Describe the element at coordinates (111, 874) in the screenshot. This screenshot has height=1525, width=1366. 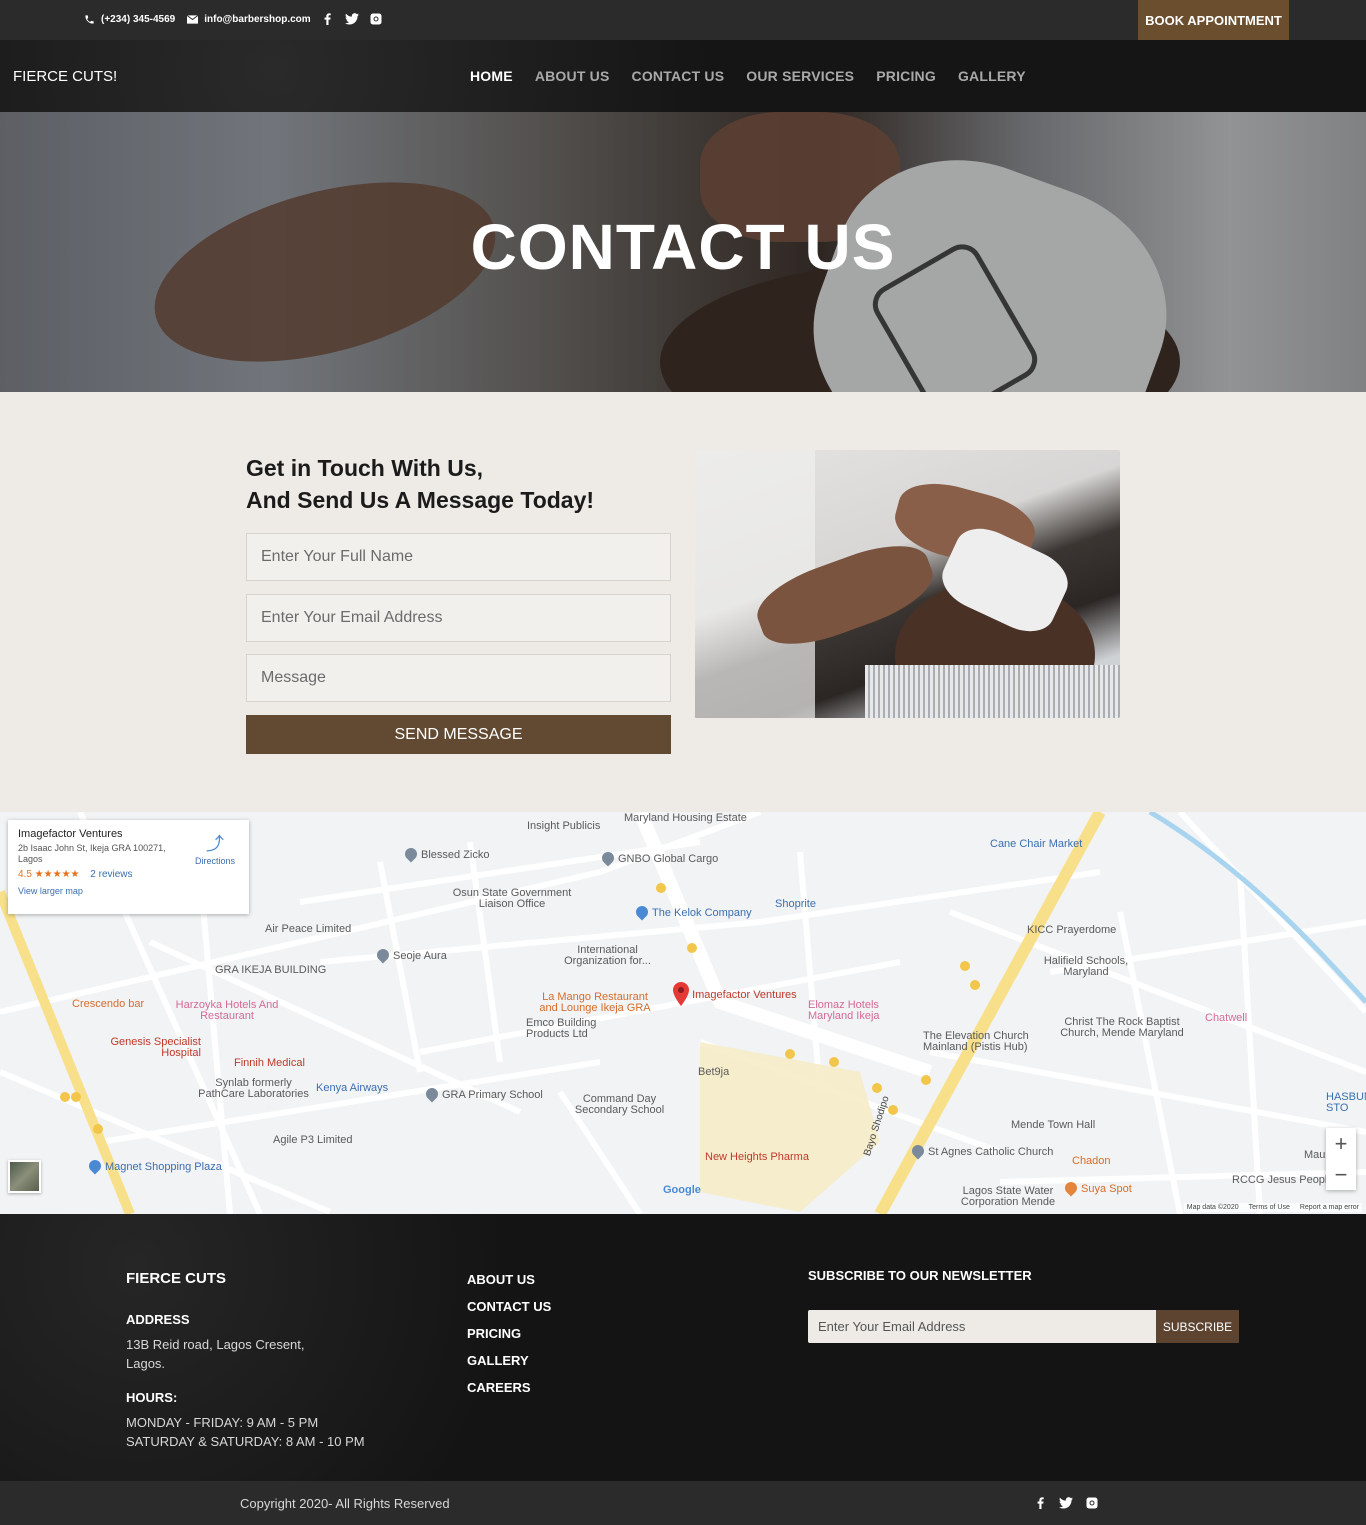
I see `reviews-link: 2 reviews` at that location.